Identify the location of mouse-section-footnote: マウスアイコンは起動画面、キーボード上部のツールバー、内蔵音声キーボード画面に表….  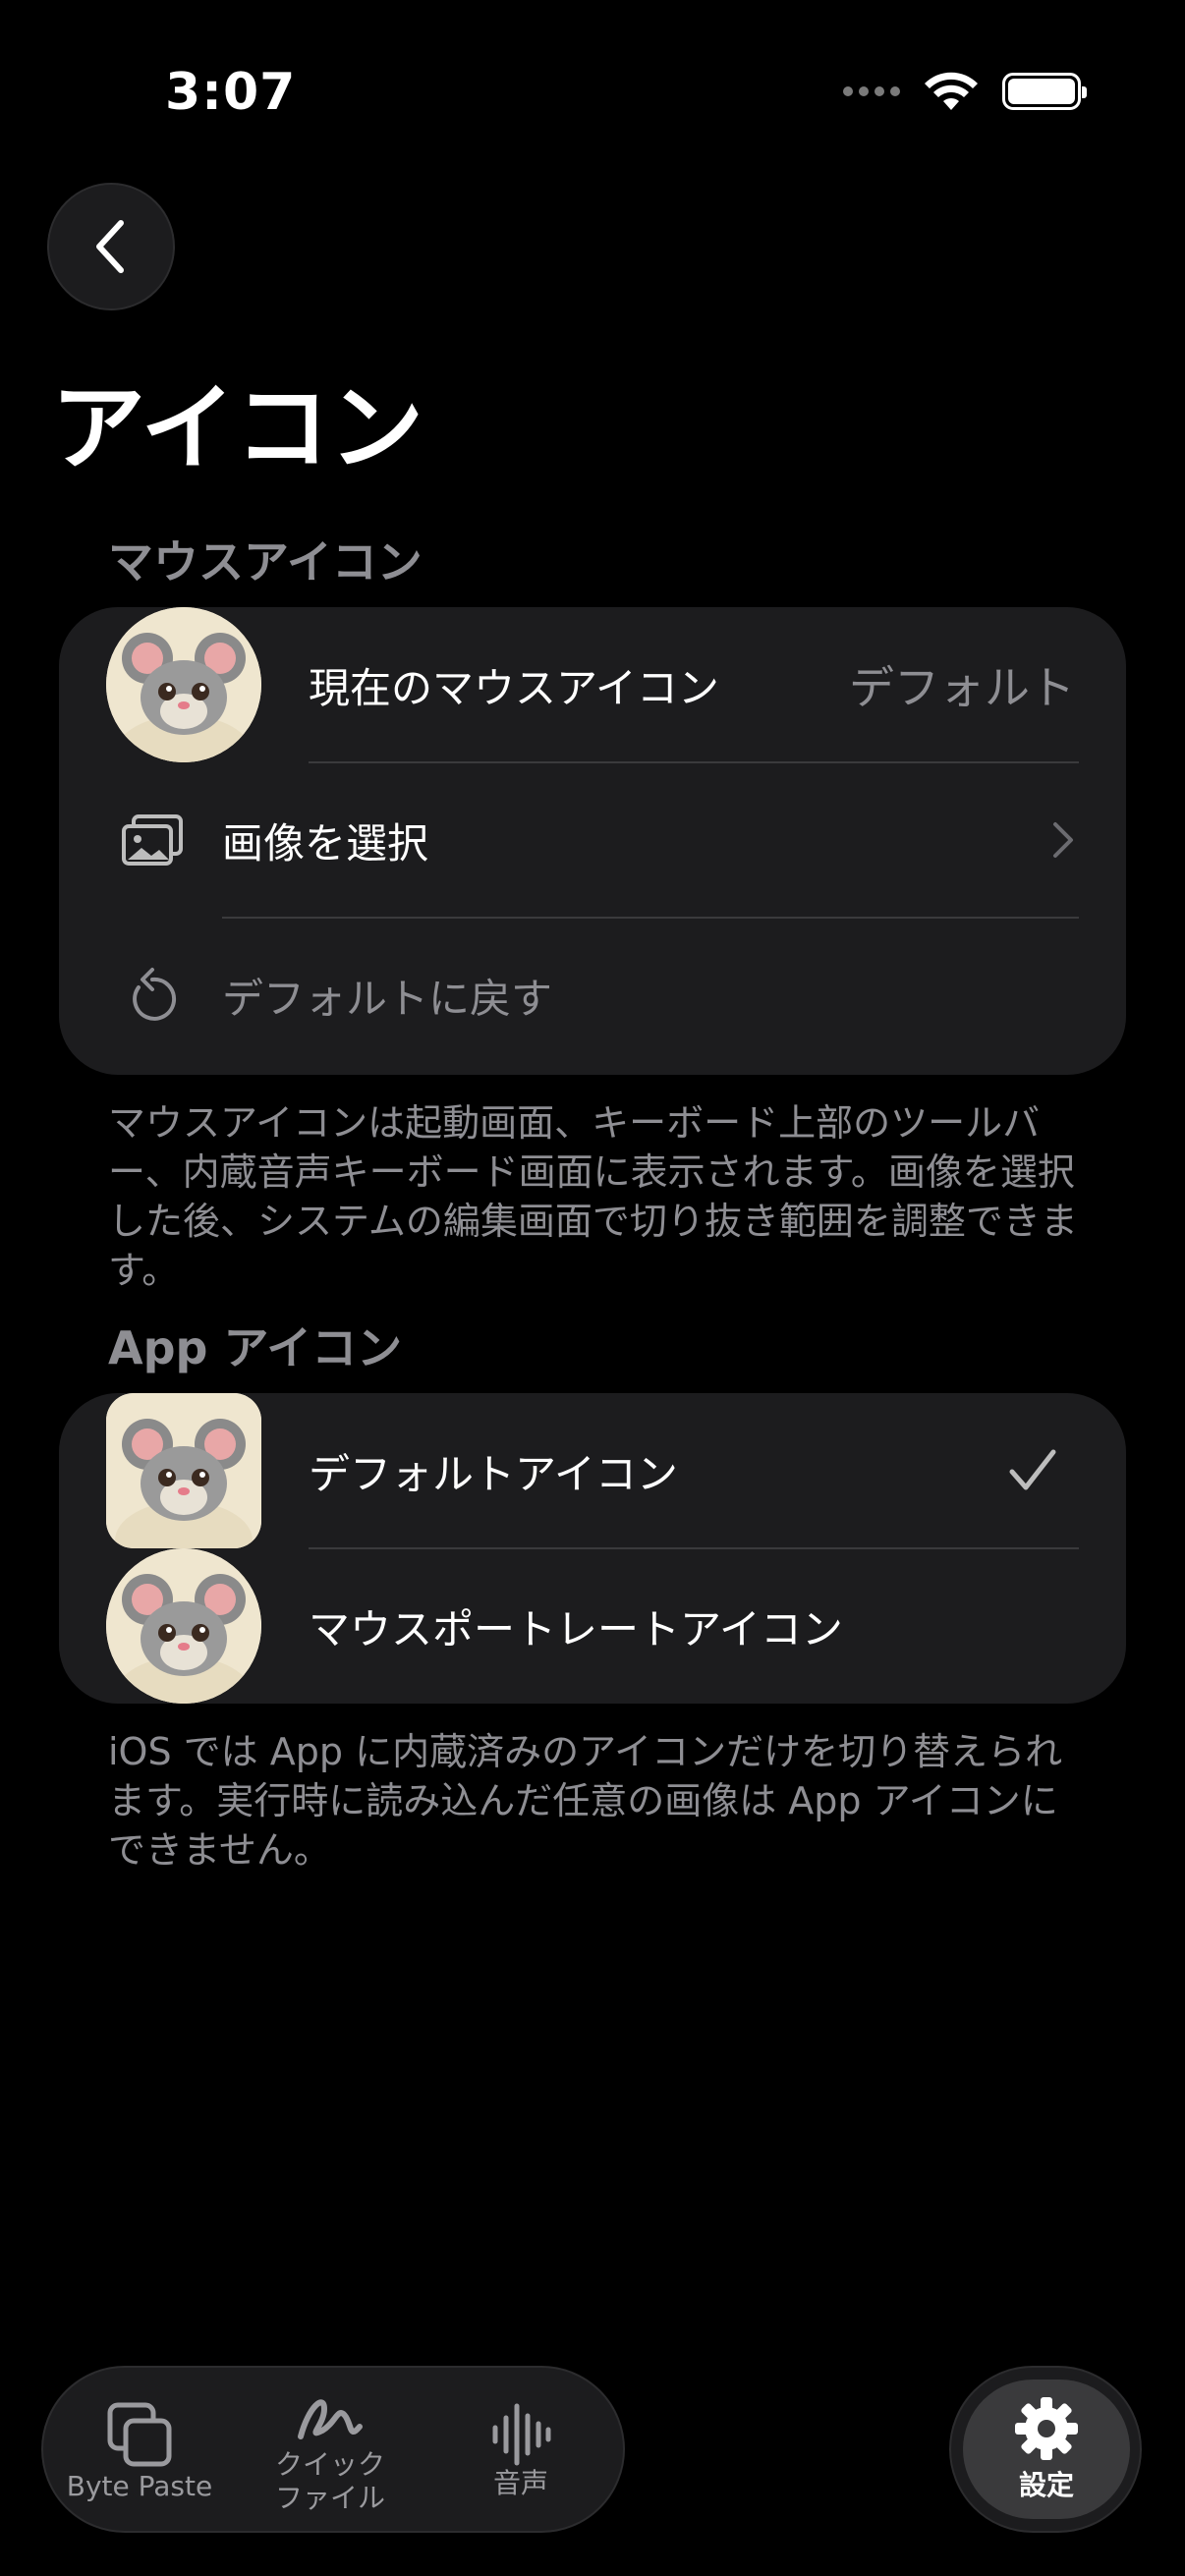
(593, 1196).